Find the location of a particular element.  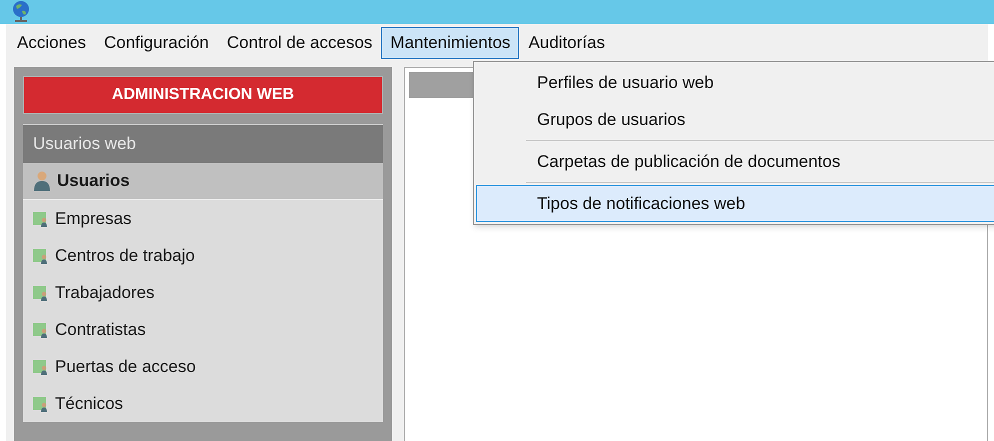

sidebar-item: Trabajadores is located at coordinates (203, 292).